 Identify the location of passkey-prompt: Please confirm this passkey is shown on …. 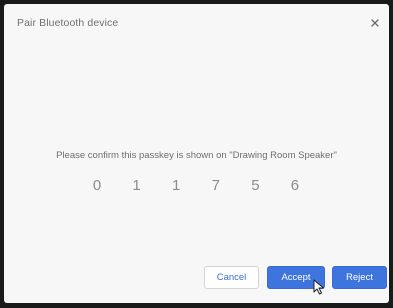
(196, 155).